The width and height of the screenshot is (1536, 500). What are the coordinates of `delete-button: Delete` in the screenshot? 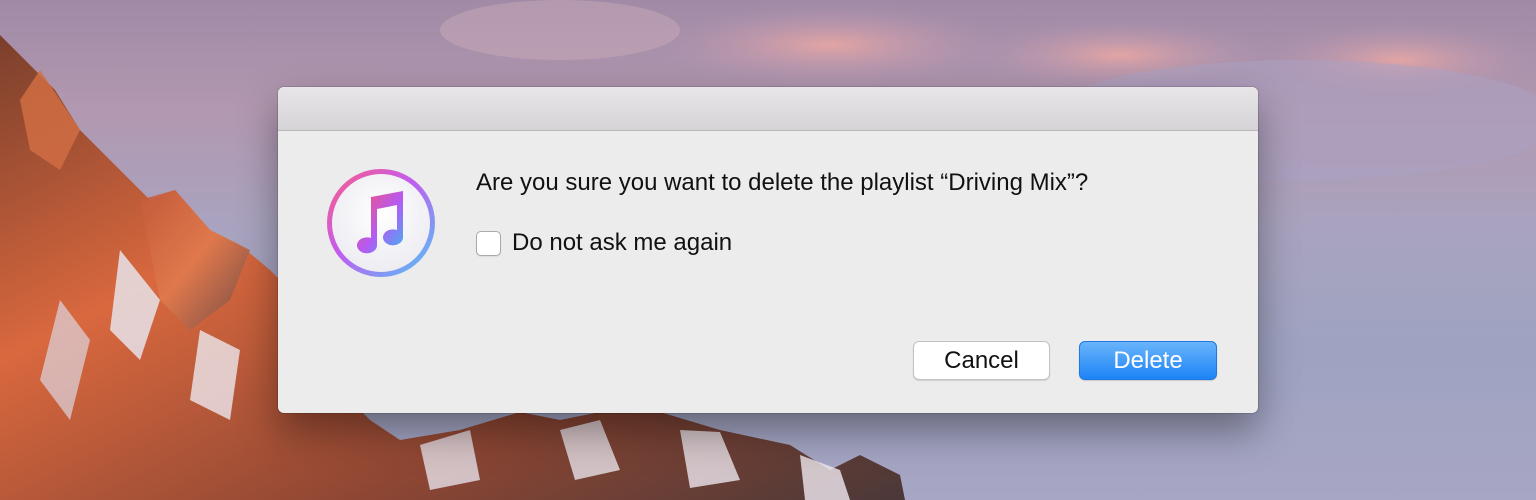 It's located at (1148, 360).